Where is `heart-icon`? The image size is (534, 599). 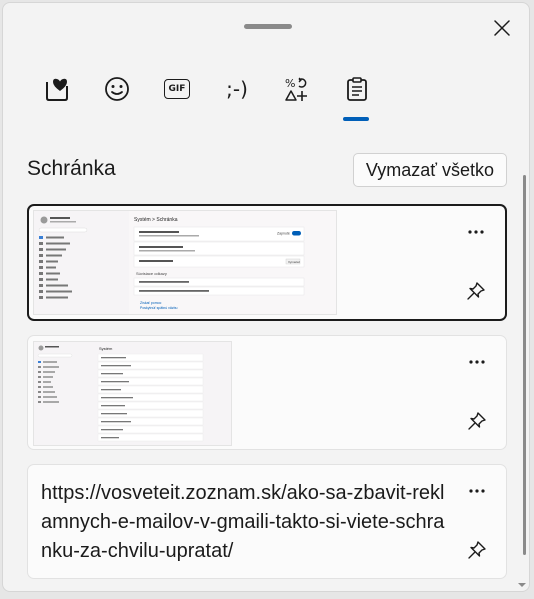
heart-icon is located at coordinates (57, 89).